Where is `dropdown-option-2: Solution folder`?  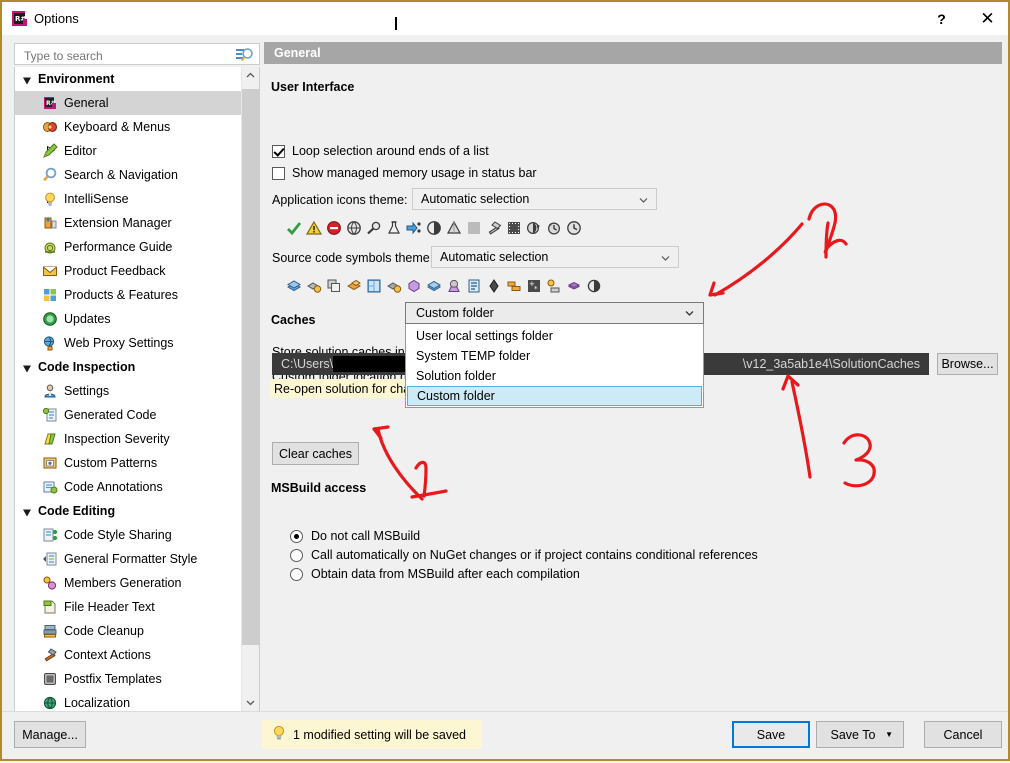 dropdown-option-2: Solution folder is located at coordinates (554, 376).